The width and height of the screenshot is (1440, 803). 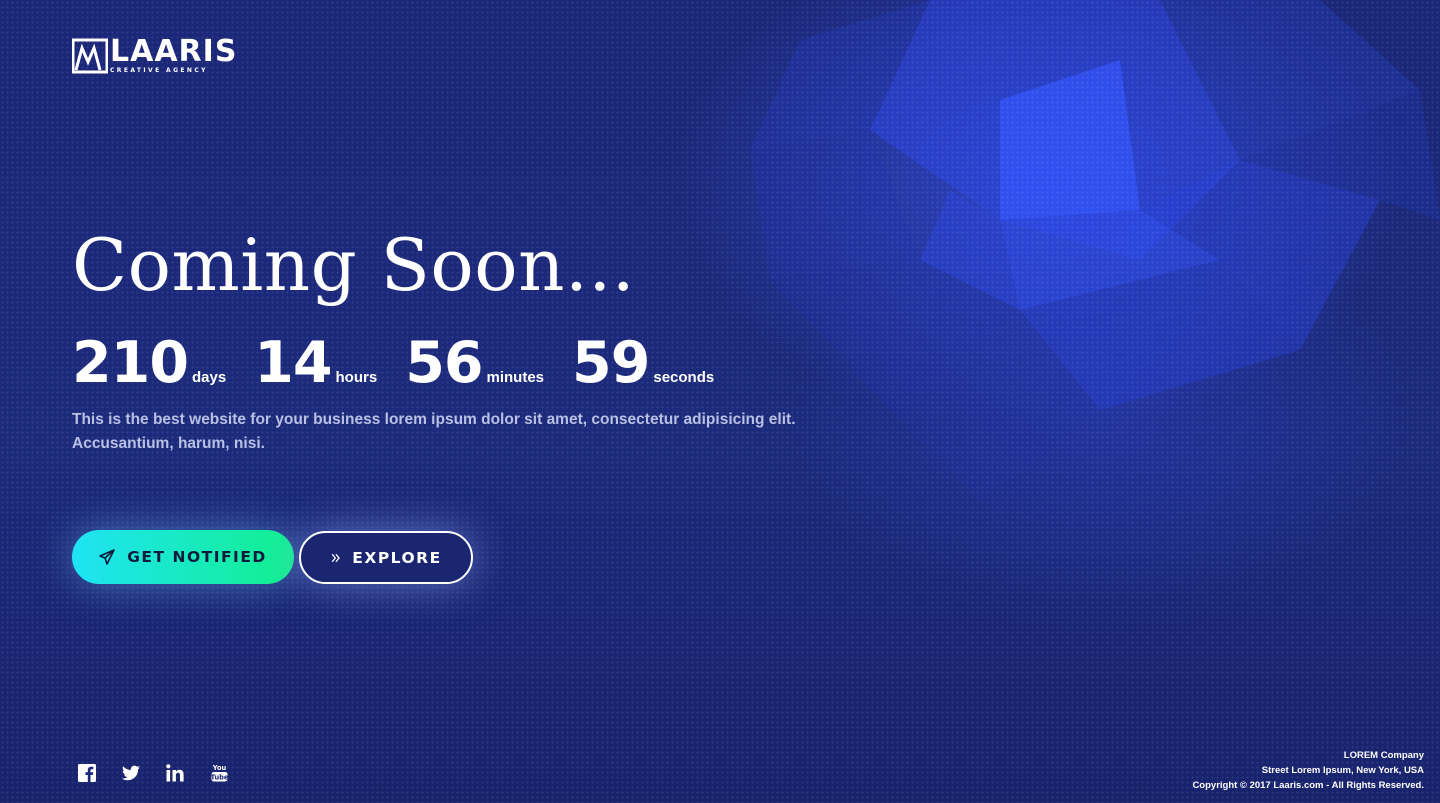 What do you see at coordinates (87, 773) in the screenshot?
I see `facebook-icon` at bounding box center [87, 773].